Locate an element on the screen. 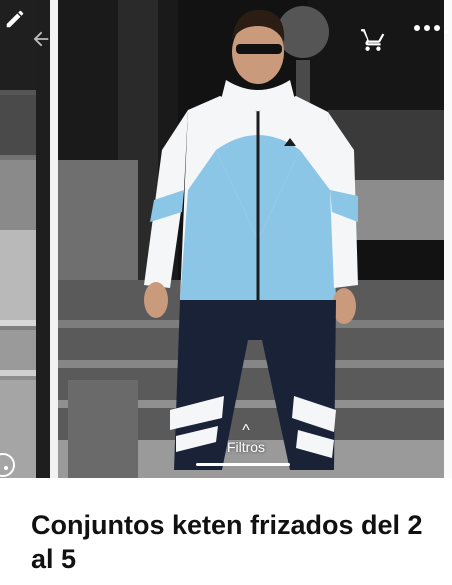 This screenshot has width=452, height=585. next-image-peek is located at coordinates (448, 239).